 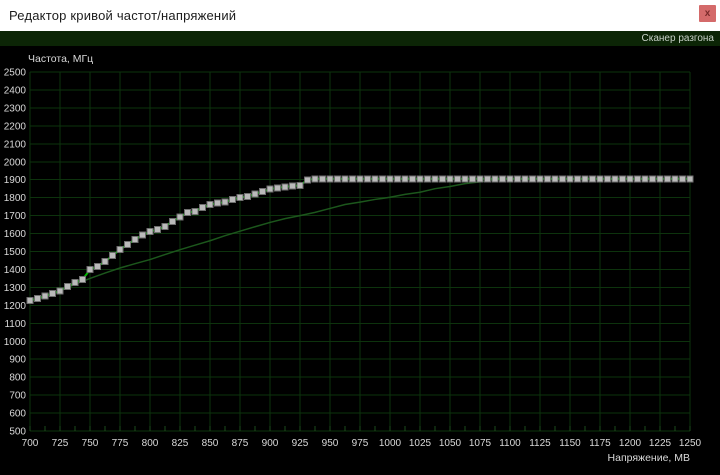 I want to click on y-tick-label: 2000, so click(x=15, y=162).